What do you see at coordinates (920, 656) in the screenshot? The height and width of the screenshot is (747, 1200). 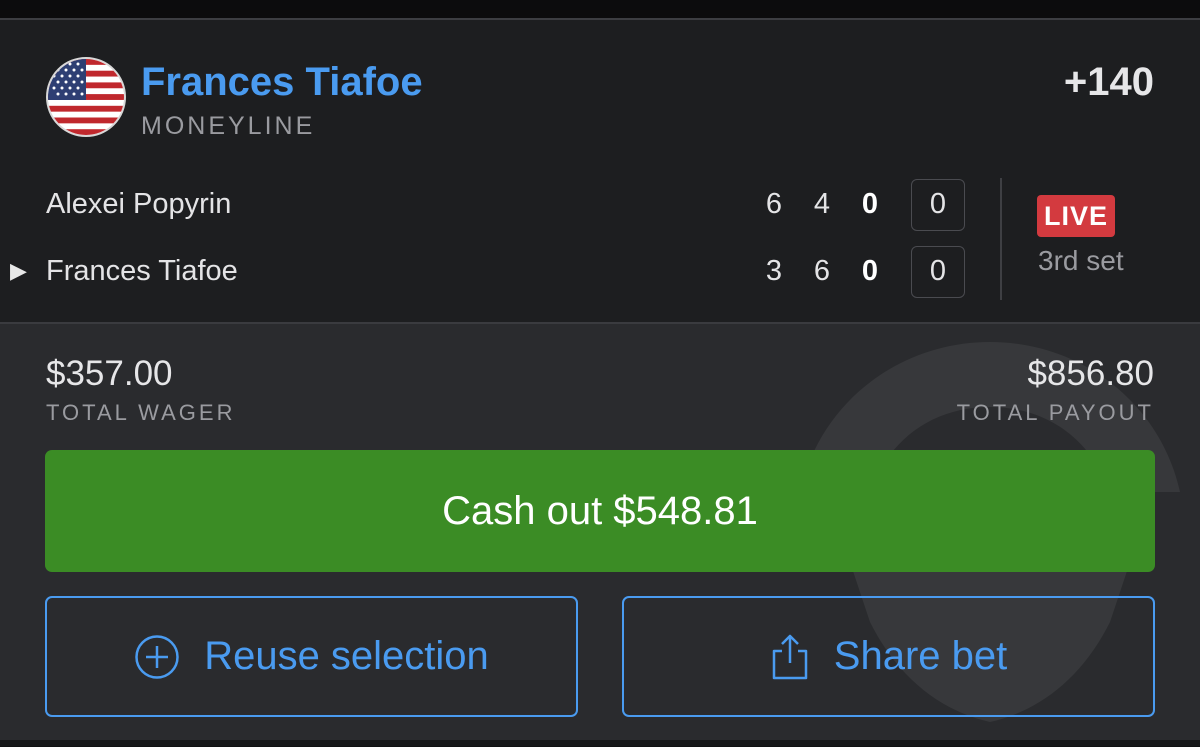 I see `share-bet-label: Share bet` at bounding box center [920, 656].